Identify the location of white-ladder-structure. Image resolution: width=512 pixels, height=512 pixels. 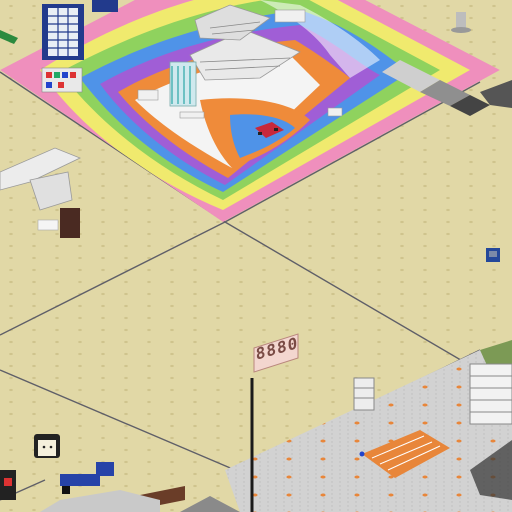
(490, 394).